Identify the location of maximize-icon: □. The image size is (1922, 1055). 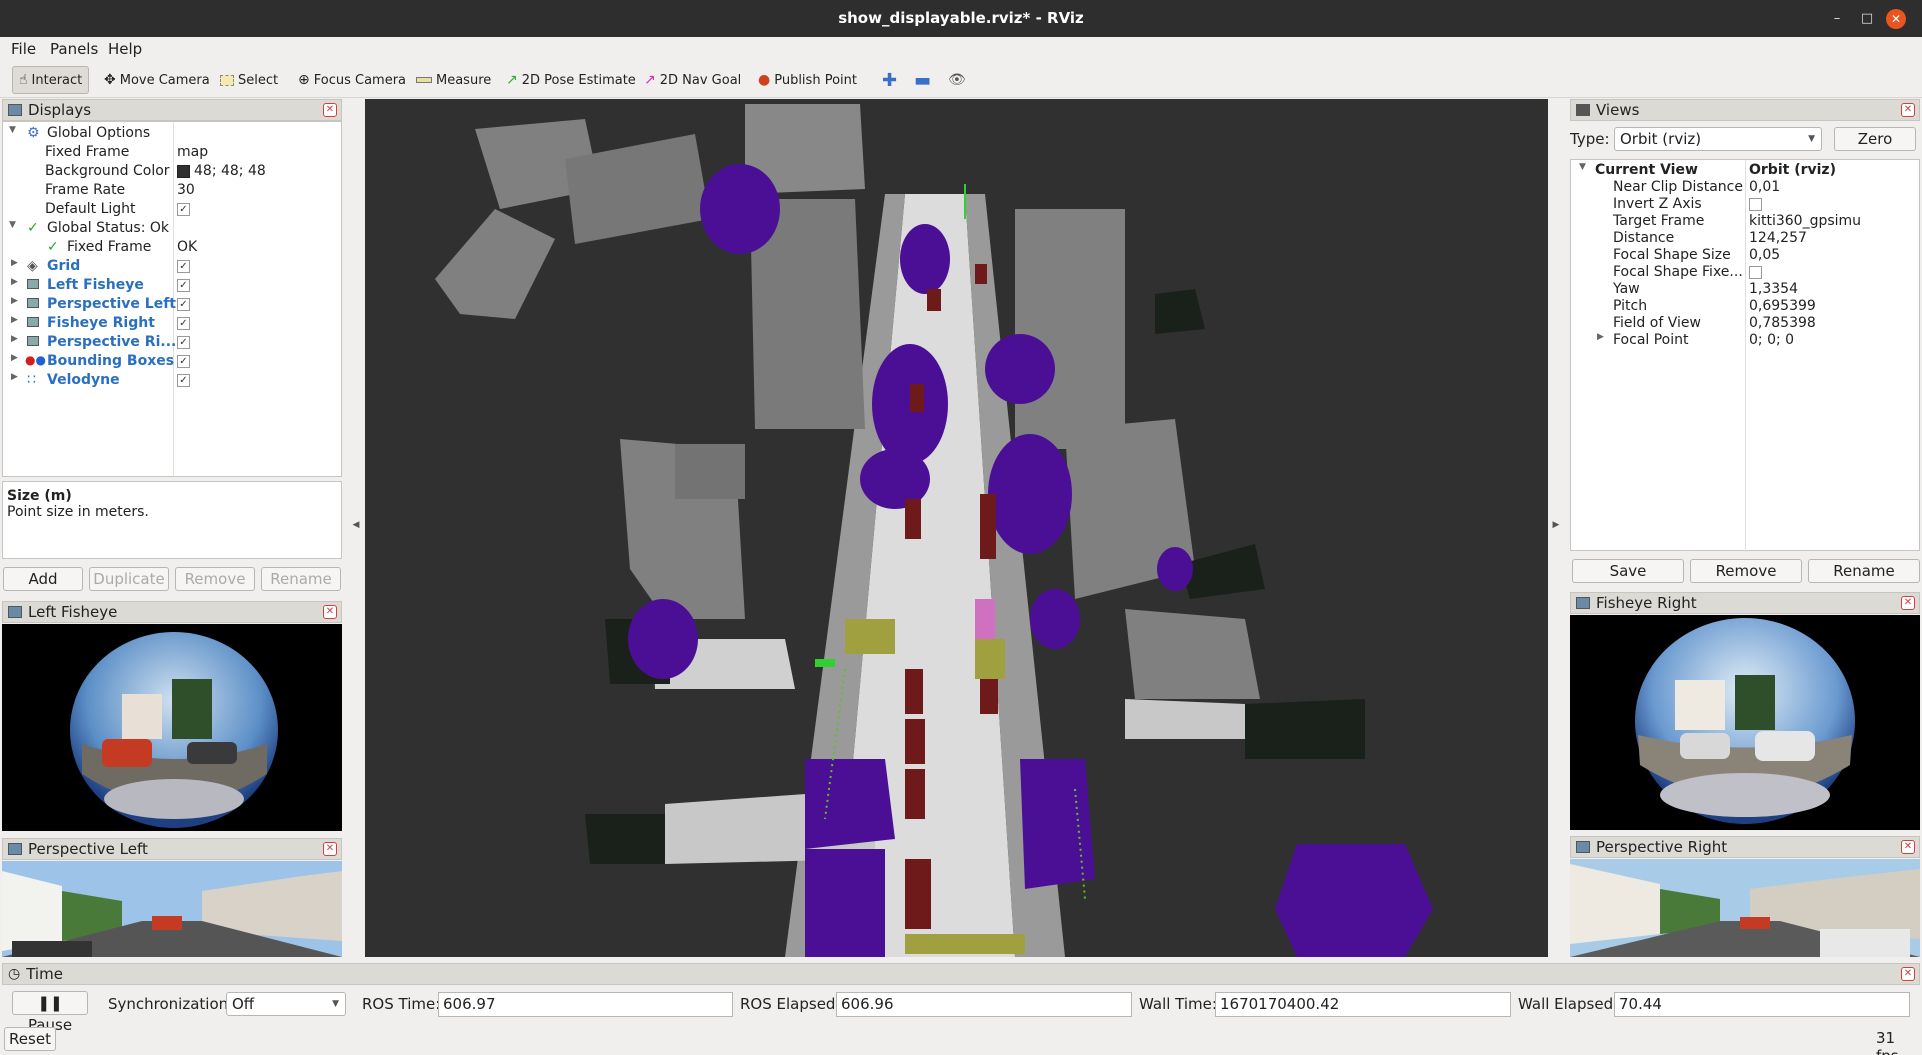
(1867, 19).